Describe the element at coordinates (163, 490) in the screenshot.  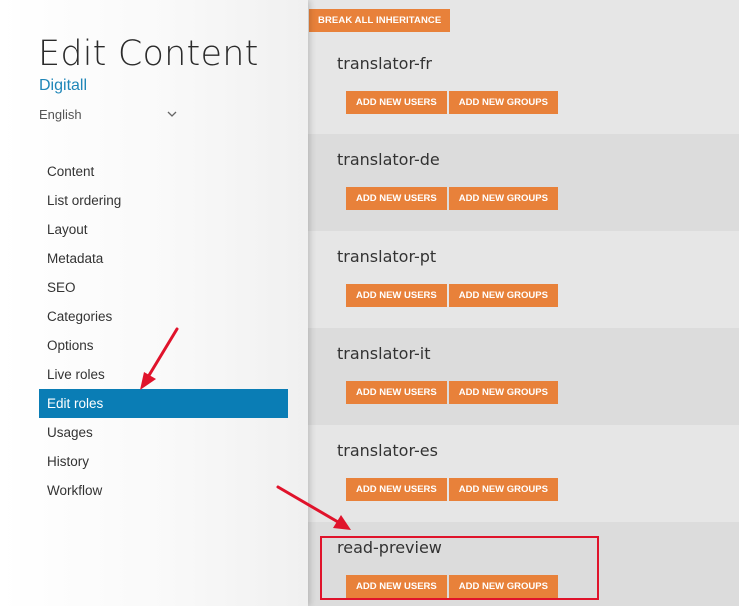
I see `sidebar-item-workflow: Workflow` at that location.